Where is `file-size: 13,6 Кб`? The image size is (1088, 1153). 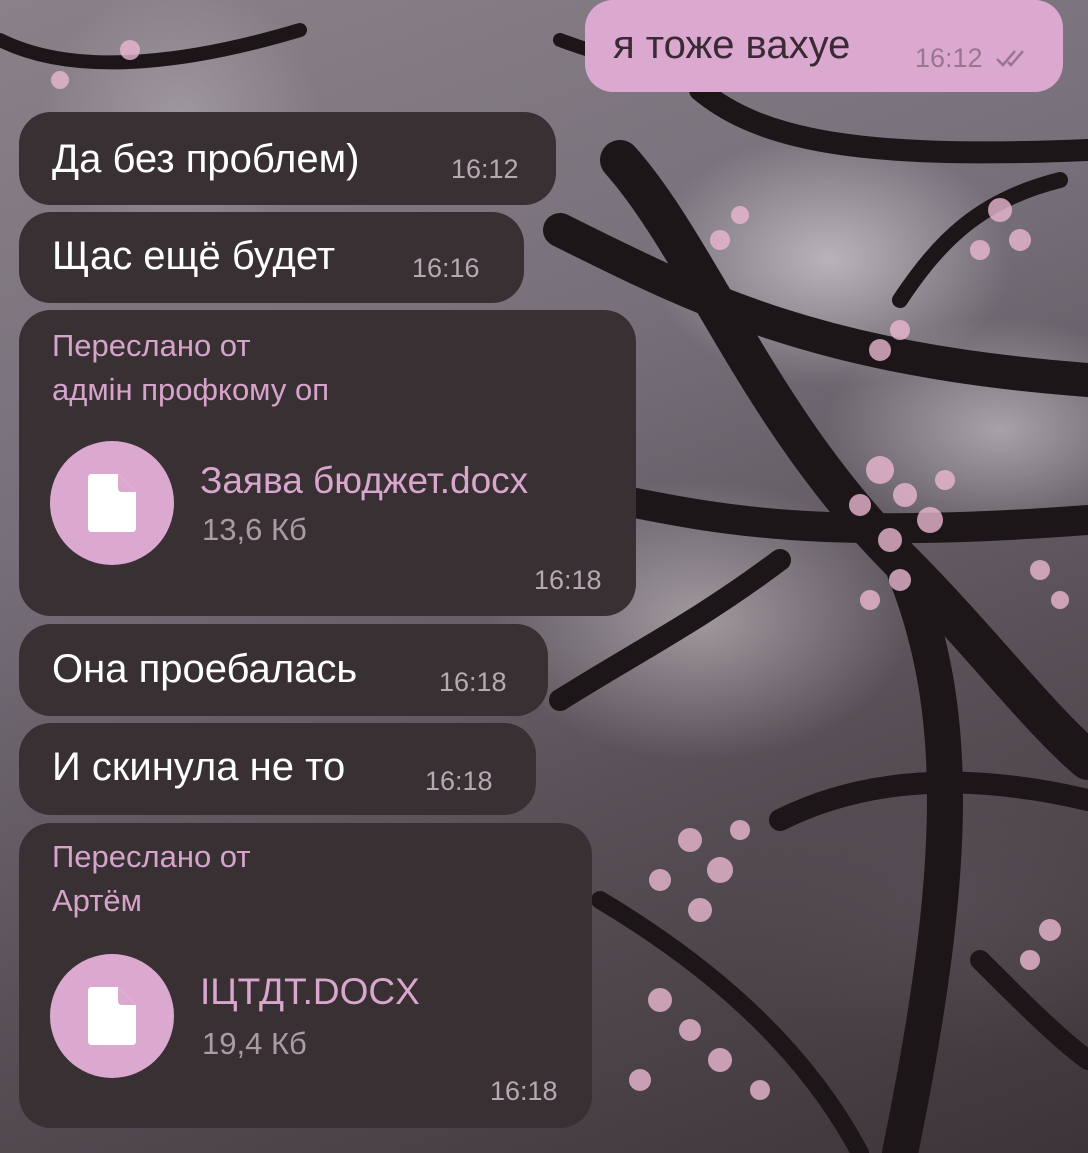
file-size: 13,6 Кб is located at coordinates (254, 529).